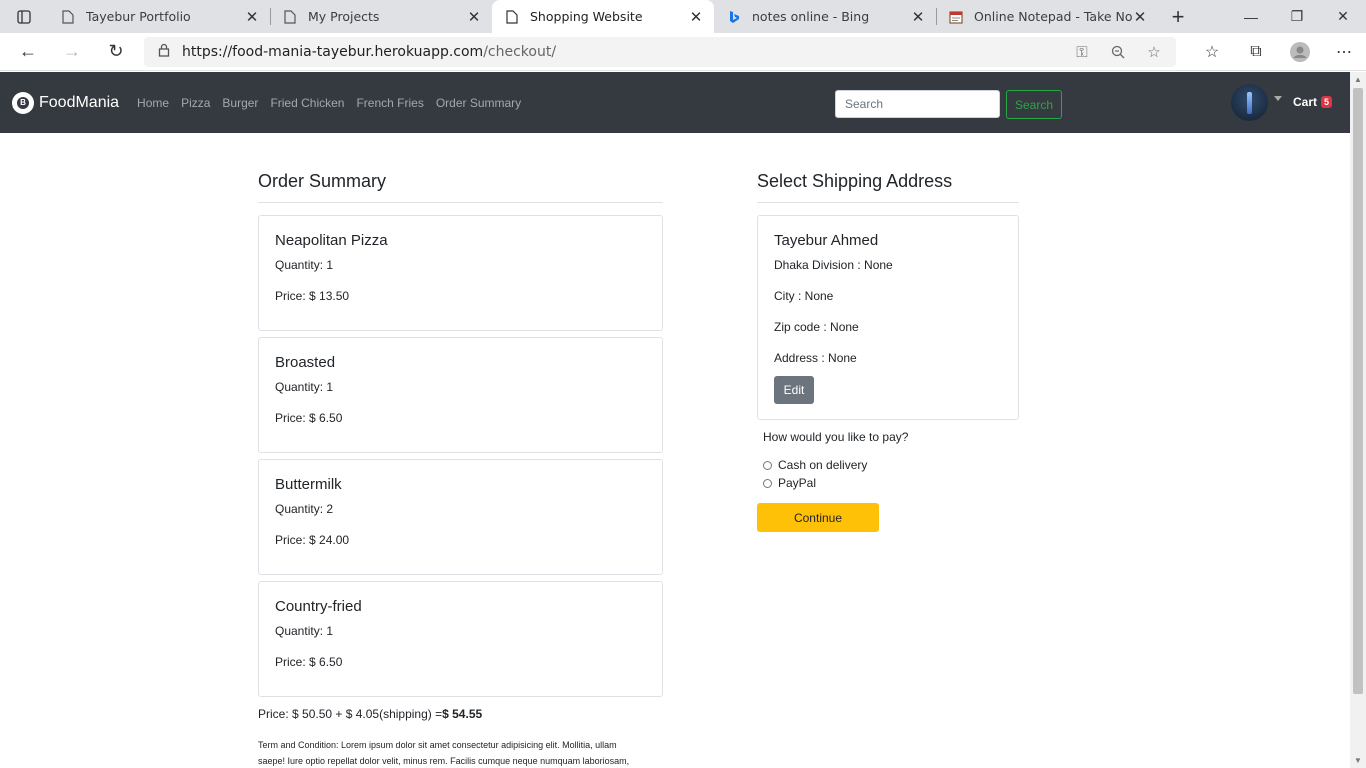  What do you see at coordinates (734, 17) in the screenshot?
I see `bing-icon` at bounding box center [734, 17].